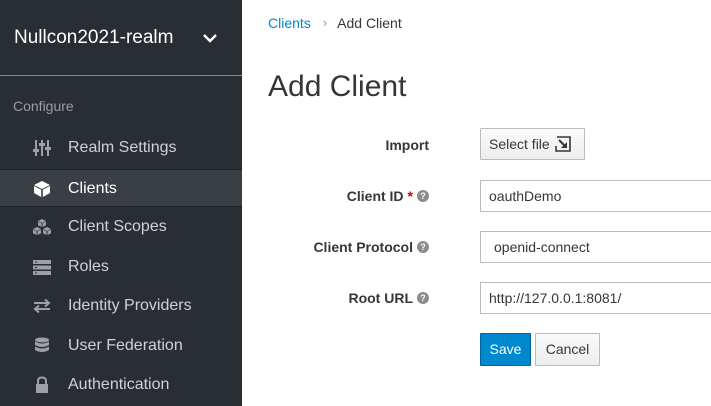 The height and width of the screenshot is (406, 711). What do you see at coordinates (369, 23) in the screenshot?
I see `breadcrumb-current: Add Client` at bounding box center [369, 23].